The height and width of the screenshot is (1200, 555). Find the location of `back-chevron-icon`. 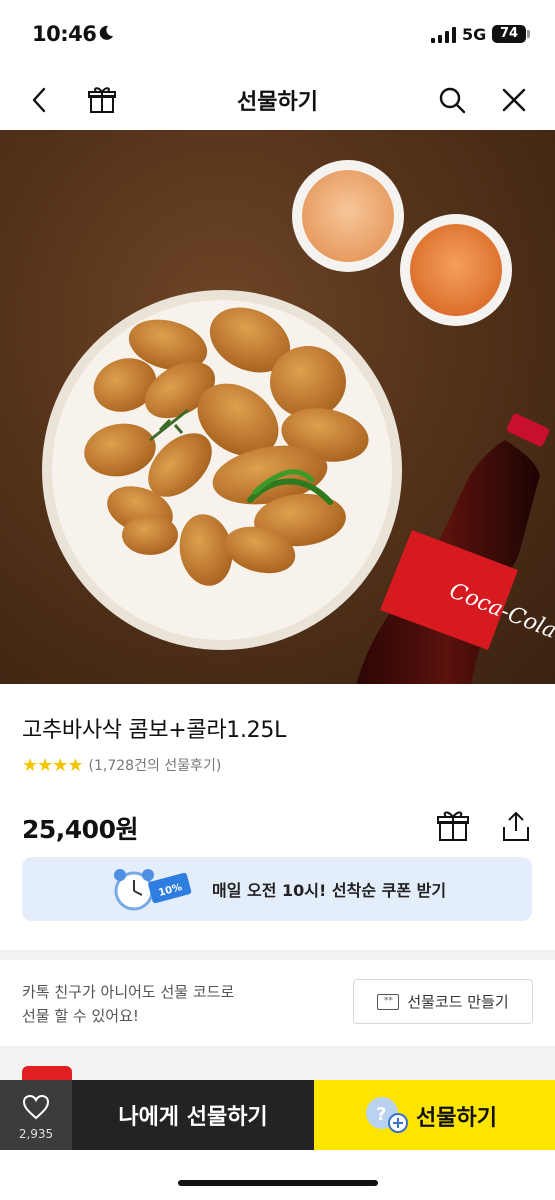

back-chevron-icon is located at coordinates (39, 100).